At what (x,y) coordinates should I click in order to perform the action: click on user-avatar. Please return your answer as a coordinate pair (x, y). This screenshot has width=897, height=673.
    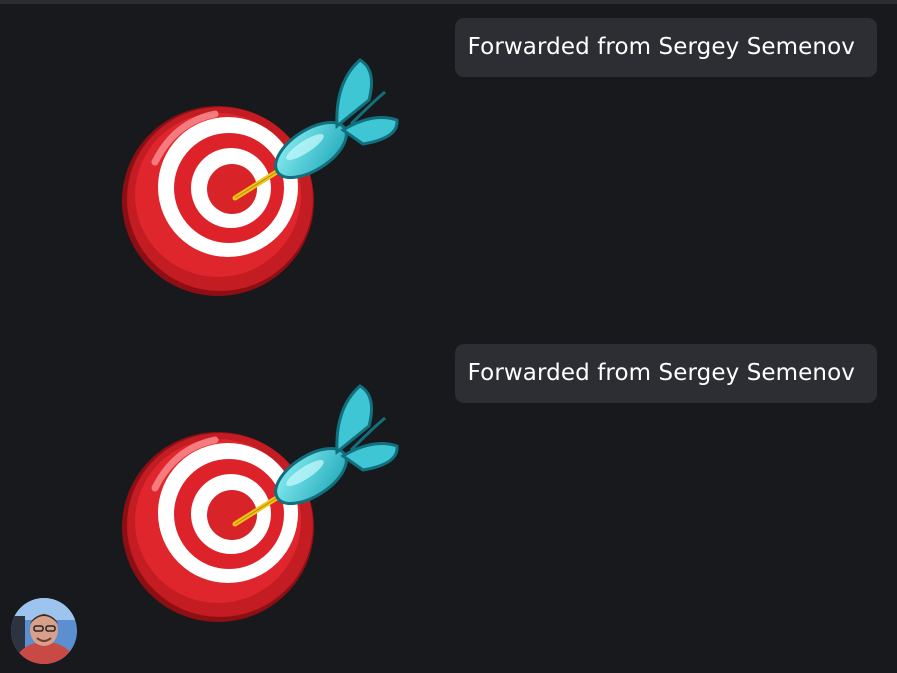
    Looking at the image, I should click on (44, 631).